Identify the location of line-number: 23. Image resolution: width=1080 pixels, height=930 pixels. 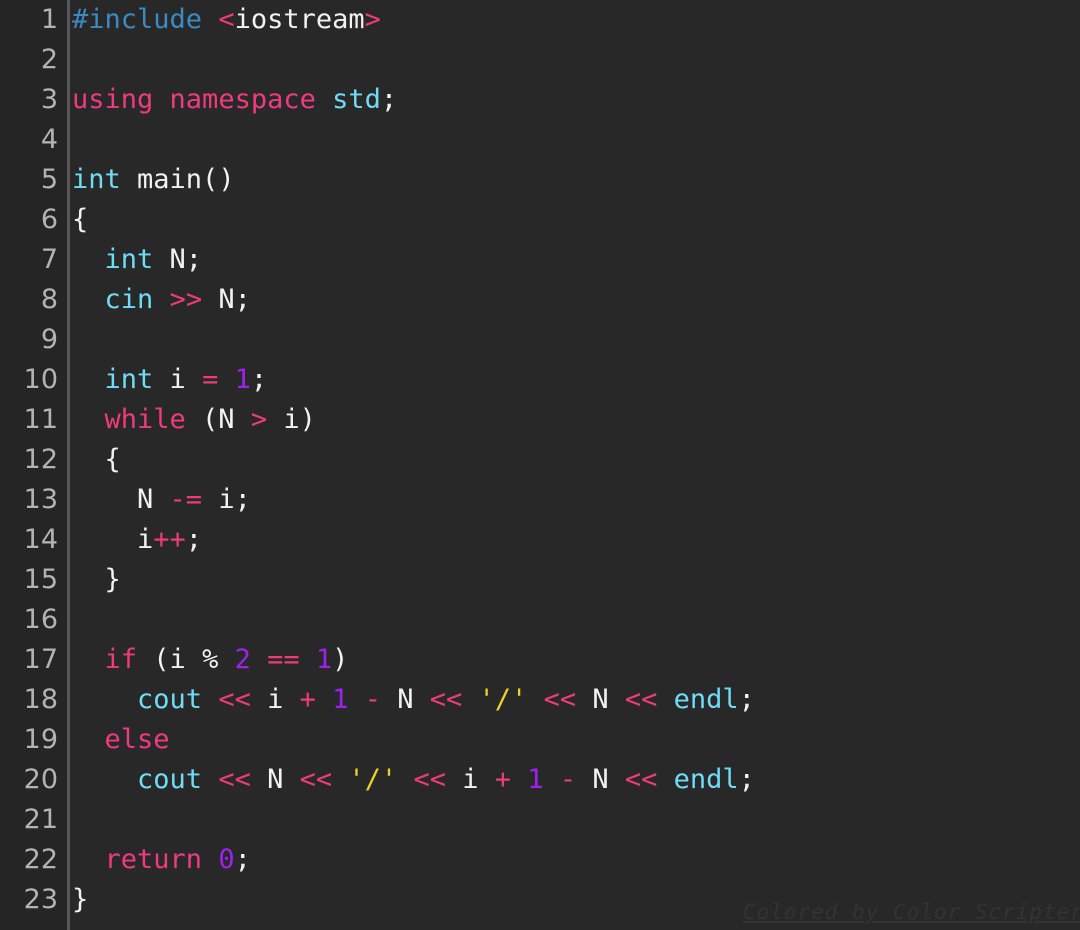
(40, 899).